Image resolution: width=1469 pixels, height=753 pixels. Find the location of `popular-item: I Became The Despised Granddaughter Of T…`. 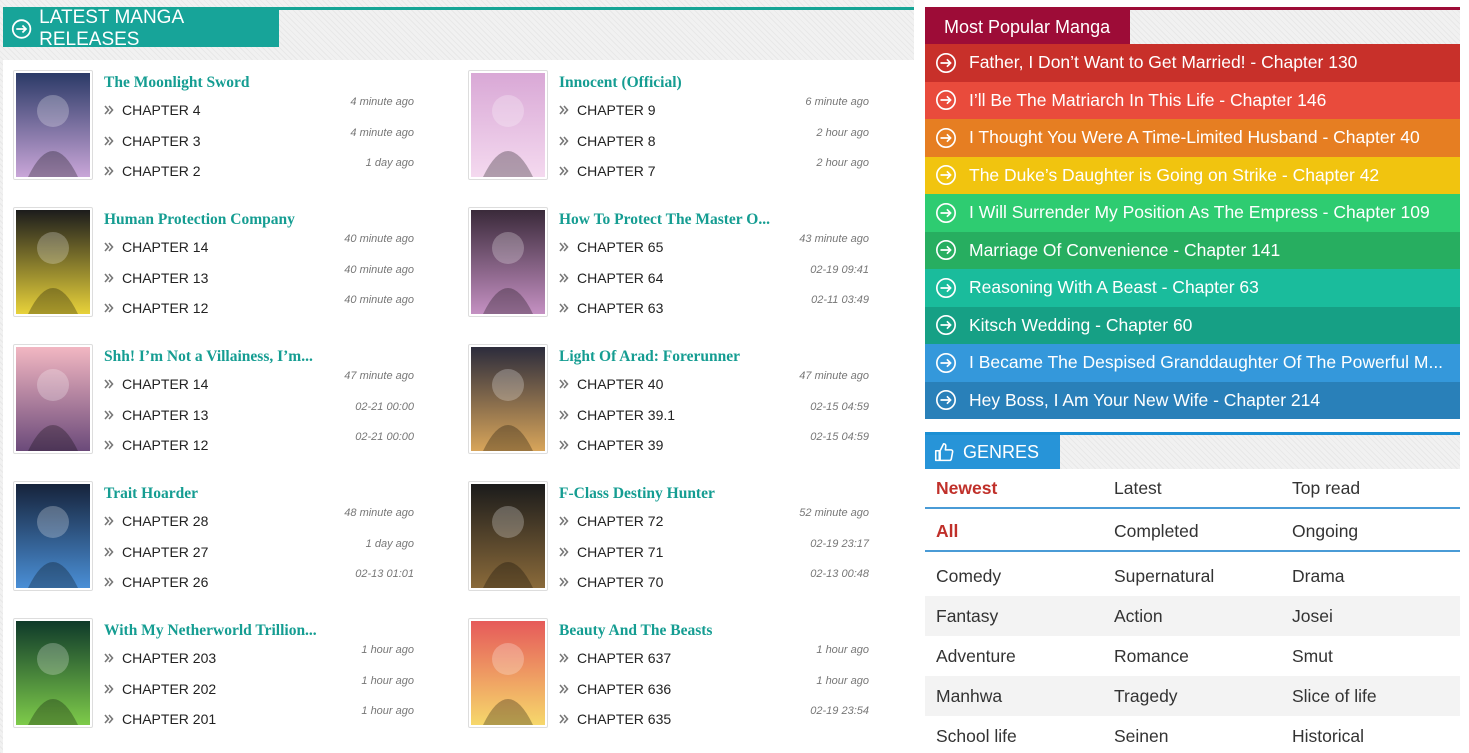

popular-item: I Became The Despised Granddaughter Of T… is located at coordinates (1192, 363).